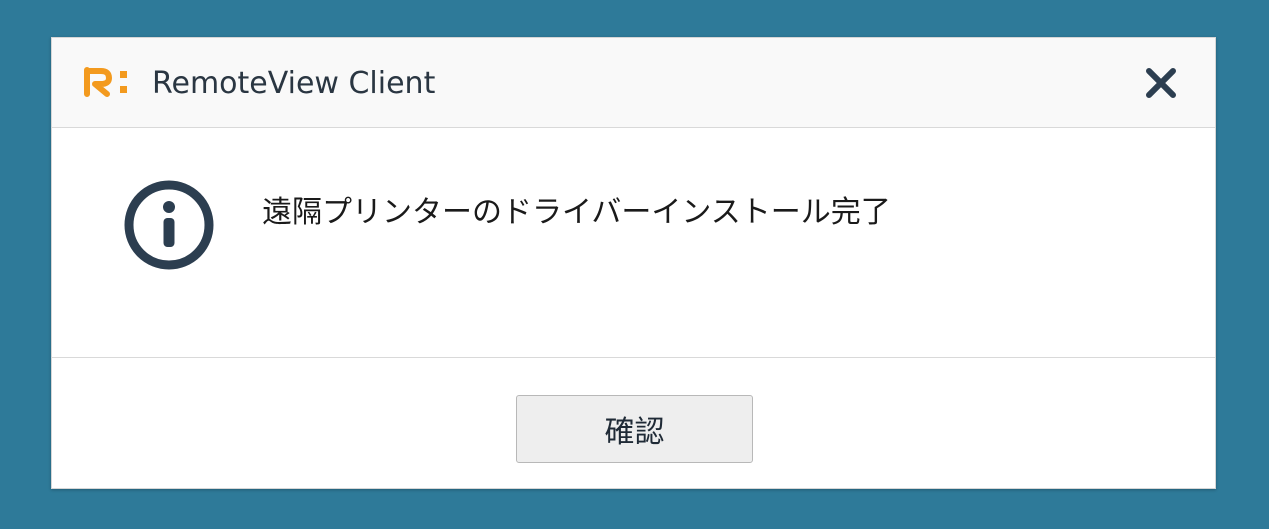 The width and height of the screenshot is (1269, 529). I want to click on info-icon, so click(169, 225).